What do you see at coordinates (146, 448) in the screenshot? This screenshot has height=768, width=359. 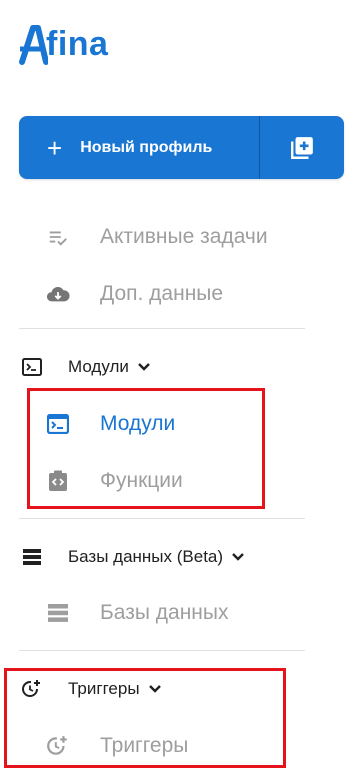 I see `highlight-box-modules` at bounding box center [146, 448].